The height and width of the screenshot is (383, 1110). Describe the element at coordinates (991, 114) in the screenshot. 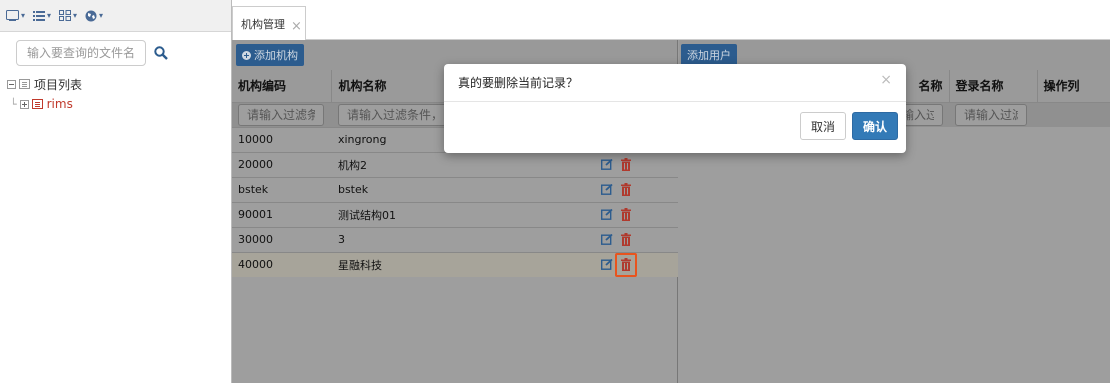

I see `filter-login-input` at that location.